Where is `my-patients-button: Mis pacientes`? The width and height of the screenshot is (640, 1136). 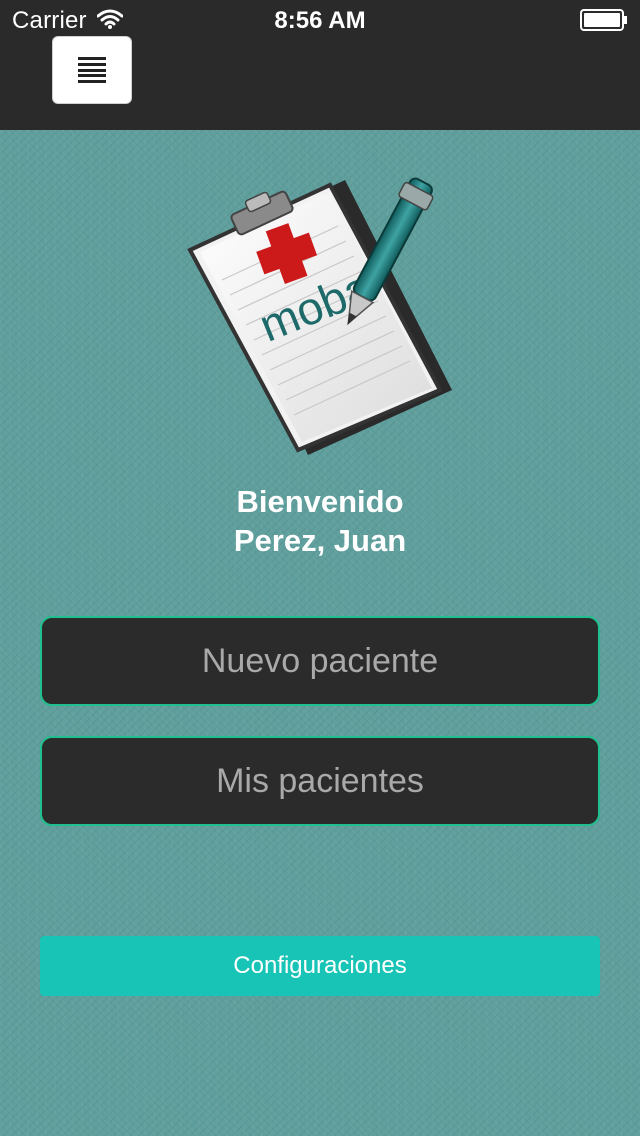
my-patients-button: Mis pacientes is located at coordinates (320, 781).